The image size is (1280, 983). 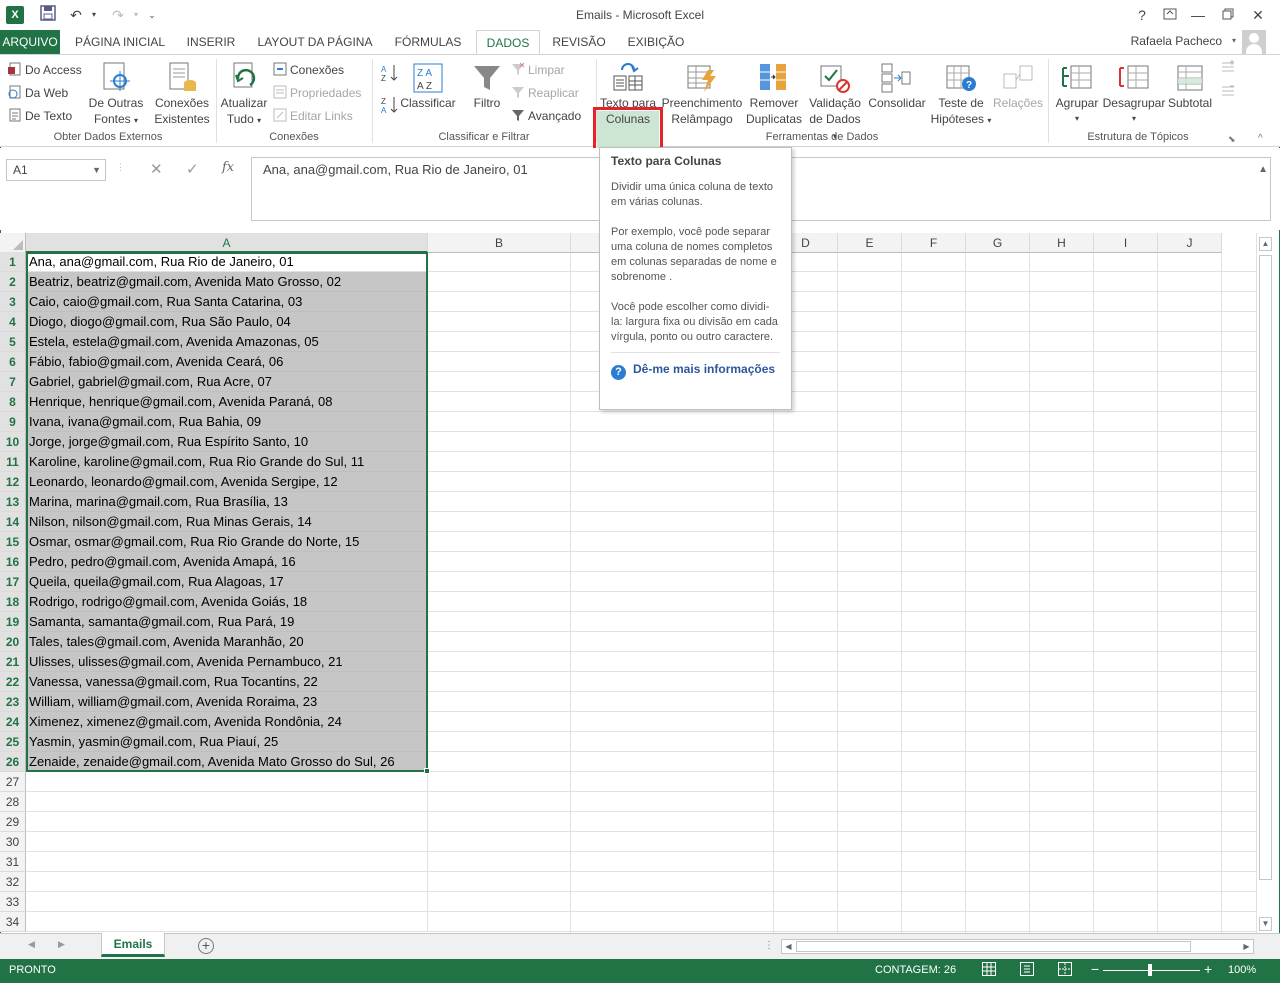 I want to click on cell-a29, so click(x=227, y=822).